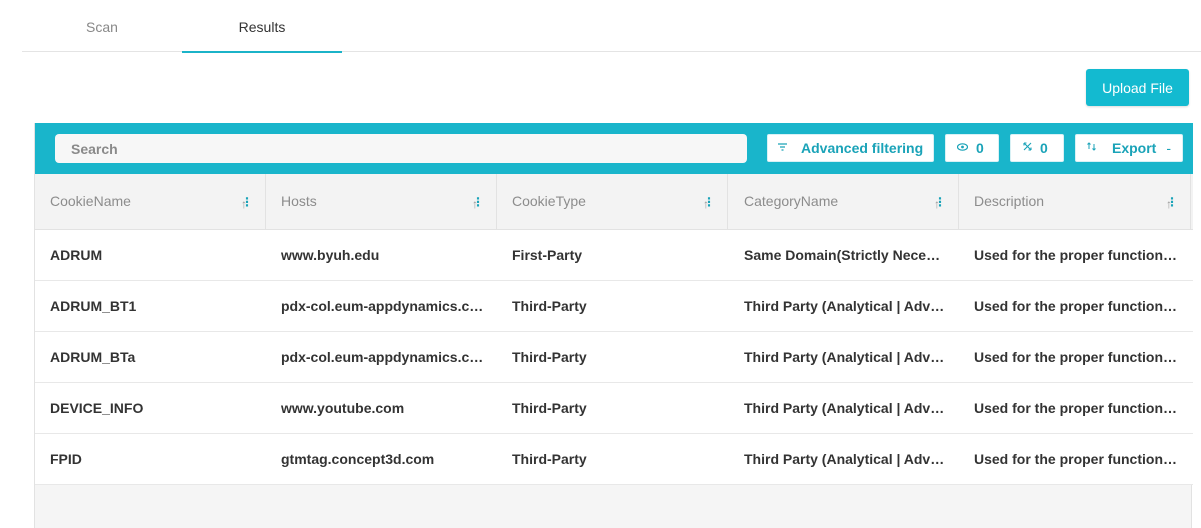 The width and height of the screenshot is (1201, 528). What do you see at coordinates (1009, 201) in the screenshot?
I see `column-header-label: Description` at bounding box center [1009, 201].